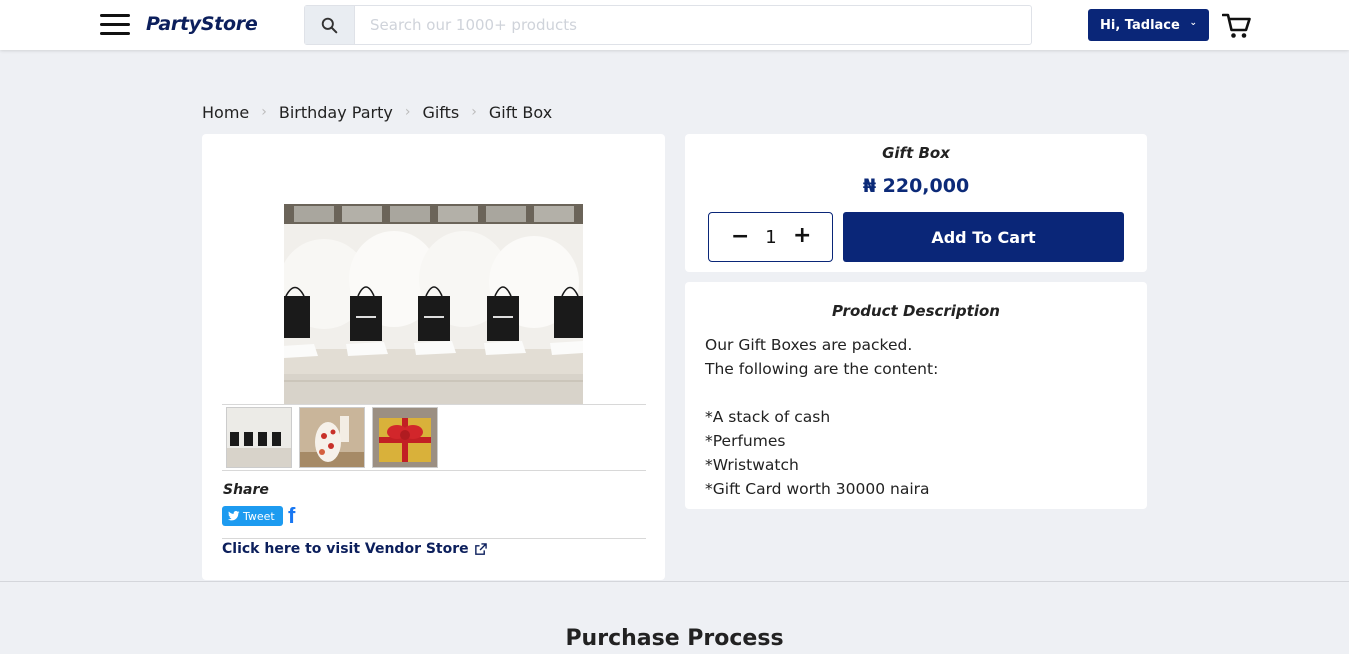 Image resolution: width=1349 pixels, height=654 pixels. I want to click on description-line: *Gift Card worth 30000 naira, so click(817, 489).